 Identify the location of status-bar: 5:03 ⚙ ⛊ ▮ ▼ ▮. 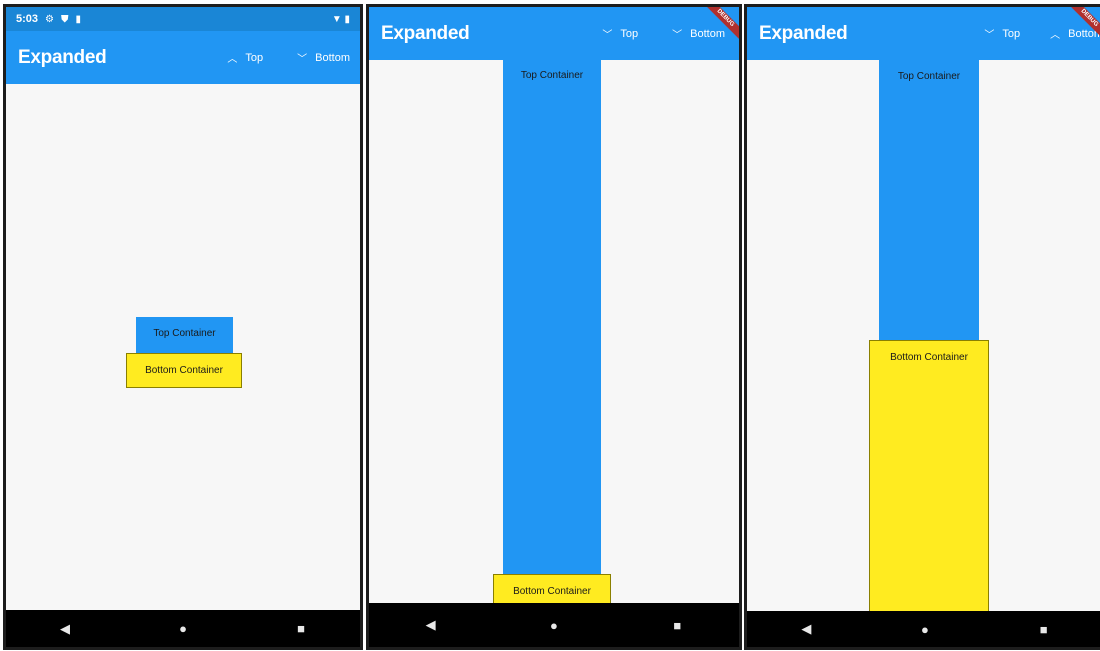
(183, 19).